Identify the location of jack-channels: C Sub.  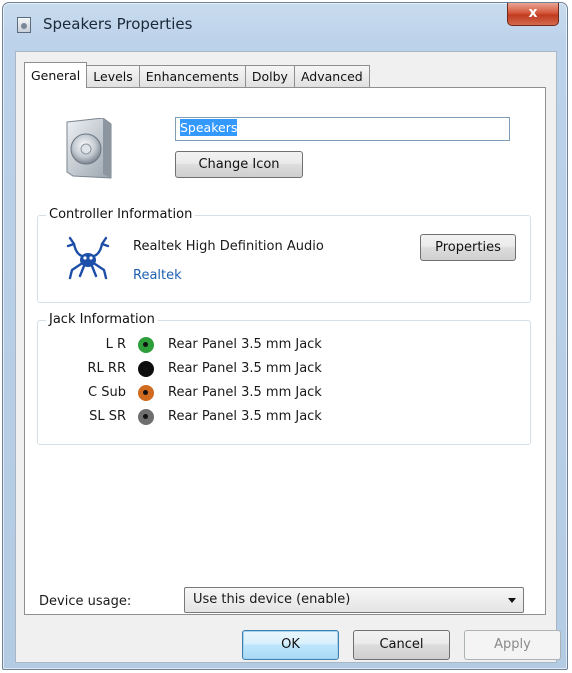
(107, 392).